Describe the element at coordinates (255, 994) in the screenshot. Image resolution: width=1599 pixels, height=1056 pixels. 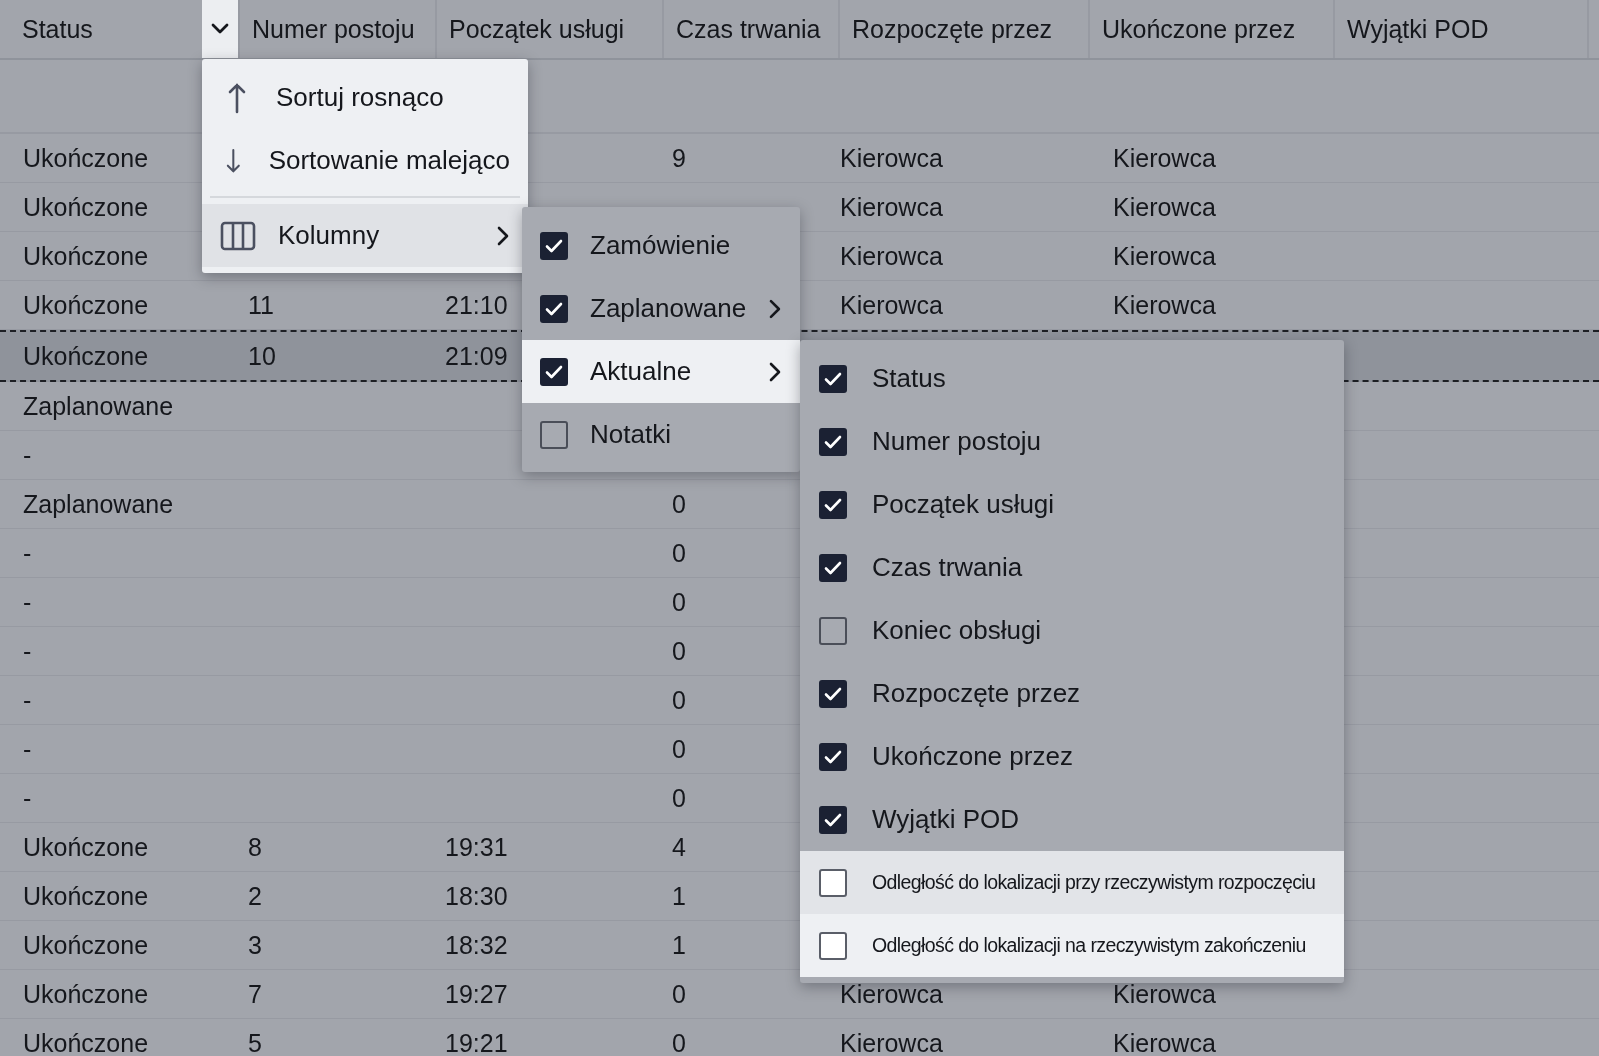
I see `table-cell: 7` at that location.